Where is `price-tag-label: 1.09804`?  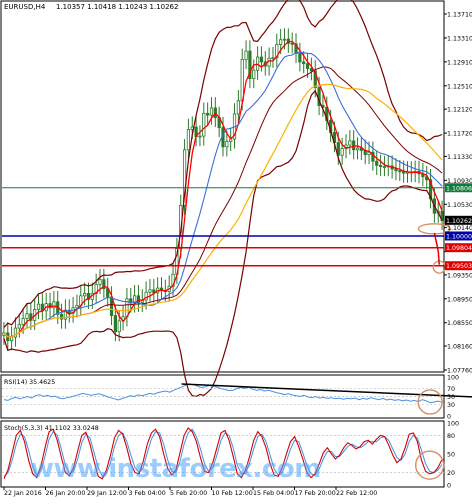 price-tag-label: 1.09804 is located at coordinates (459, 248).